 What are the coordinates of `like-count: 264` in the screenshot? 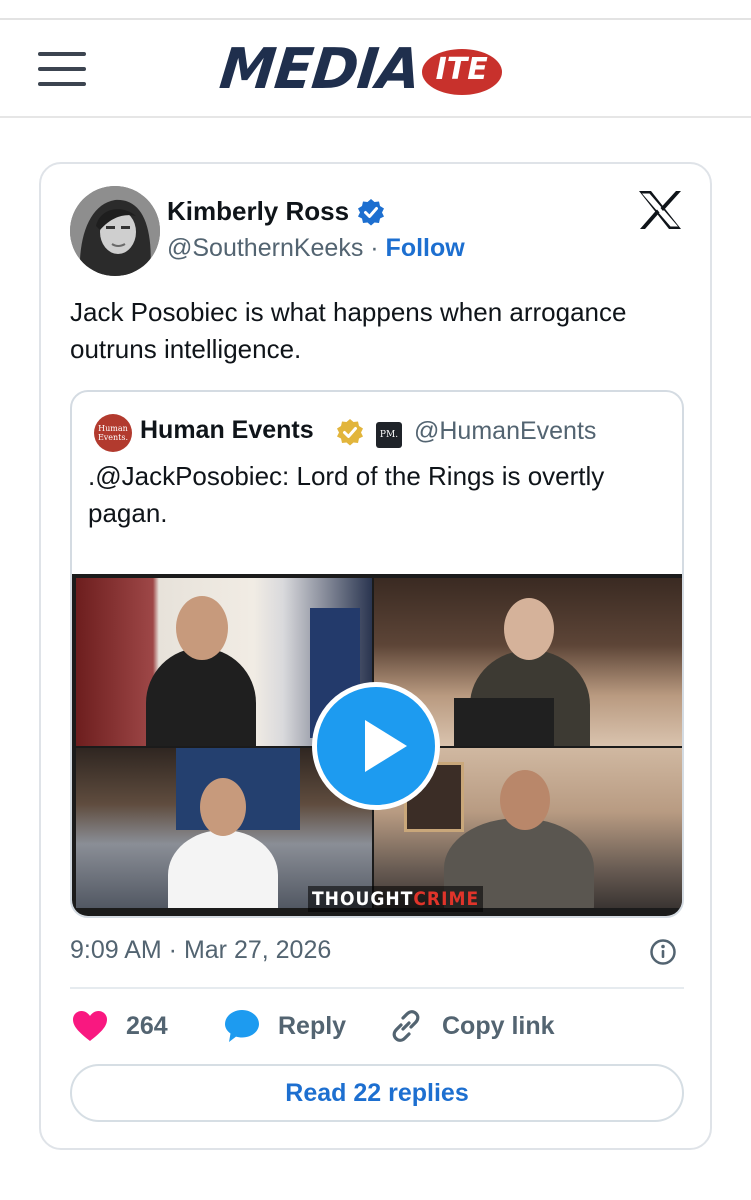 It's located at (147, 1025).